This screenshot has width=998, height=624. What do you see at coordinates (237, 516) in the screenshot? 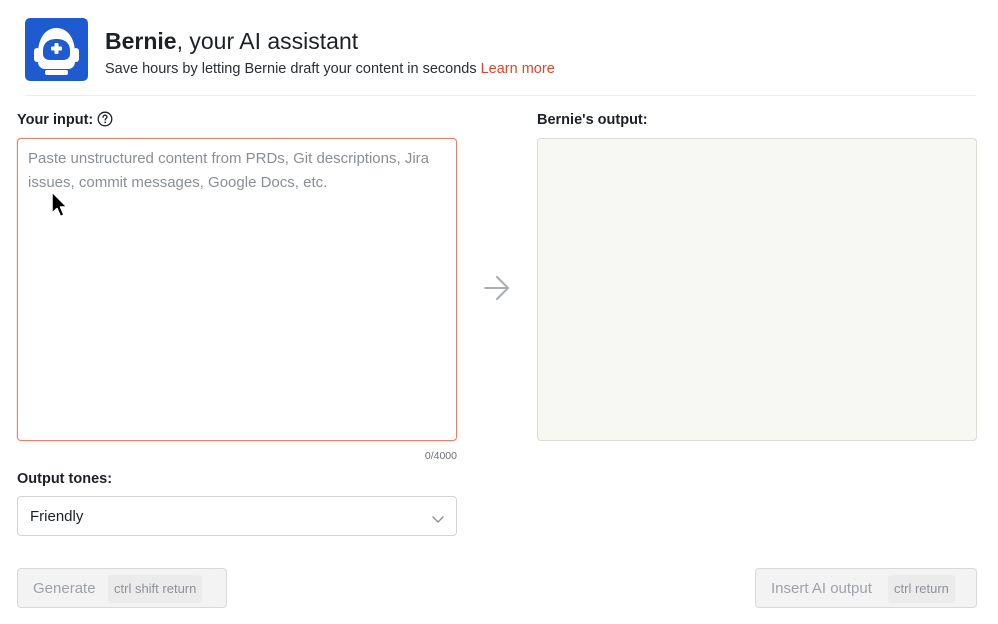
I see `tone-select: Friendly` at bounding box center [237, 516].